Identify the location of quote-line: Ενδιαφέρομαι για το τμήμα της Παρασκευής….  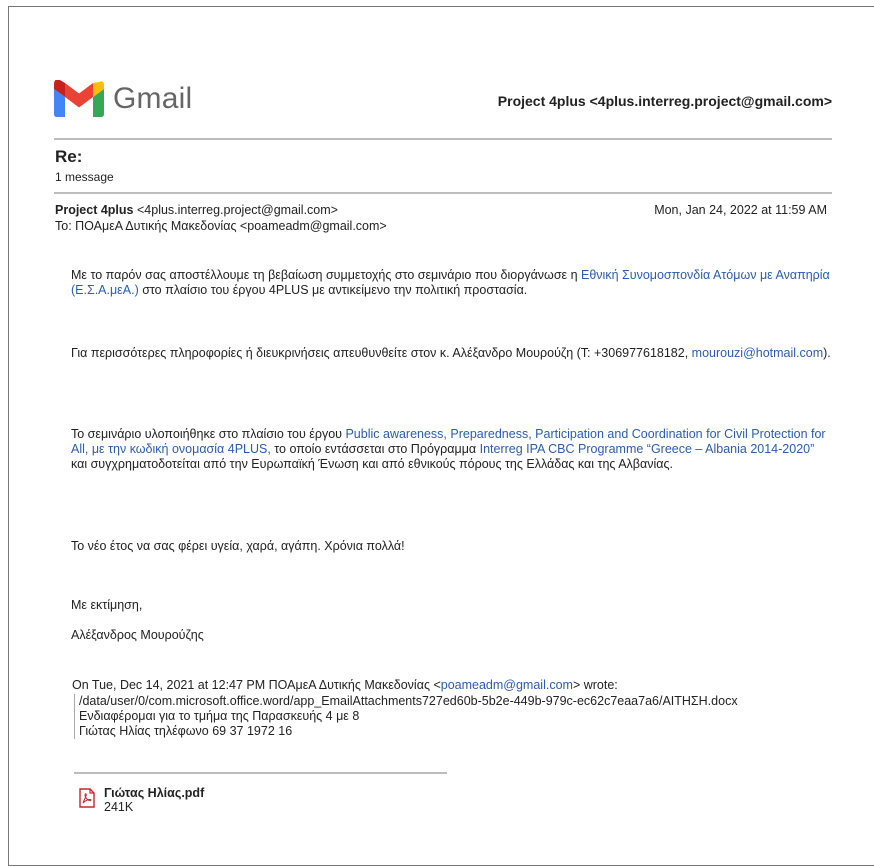
(219, 716).